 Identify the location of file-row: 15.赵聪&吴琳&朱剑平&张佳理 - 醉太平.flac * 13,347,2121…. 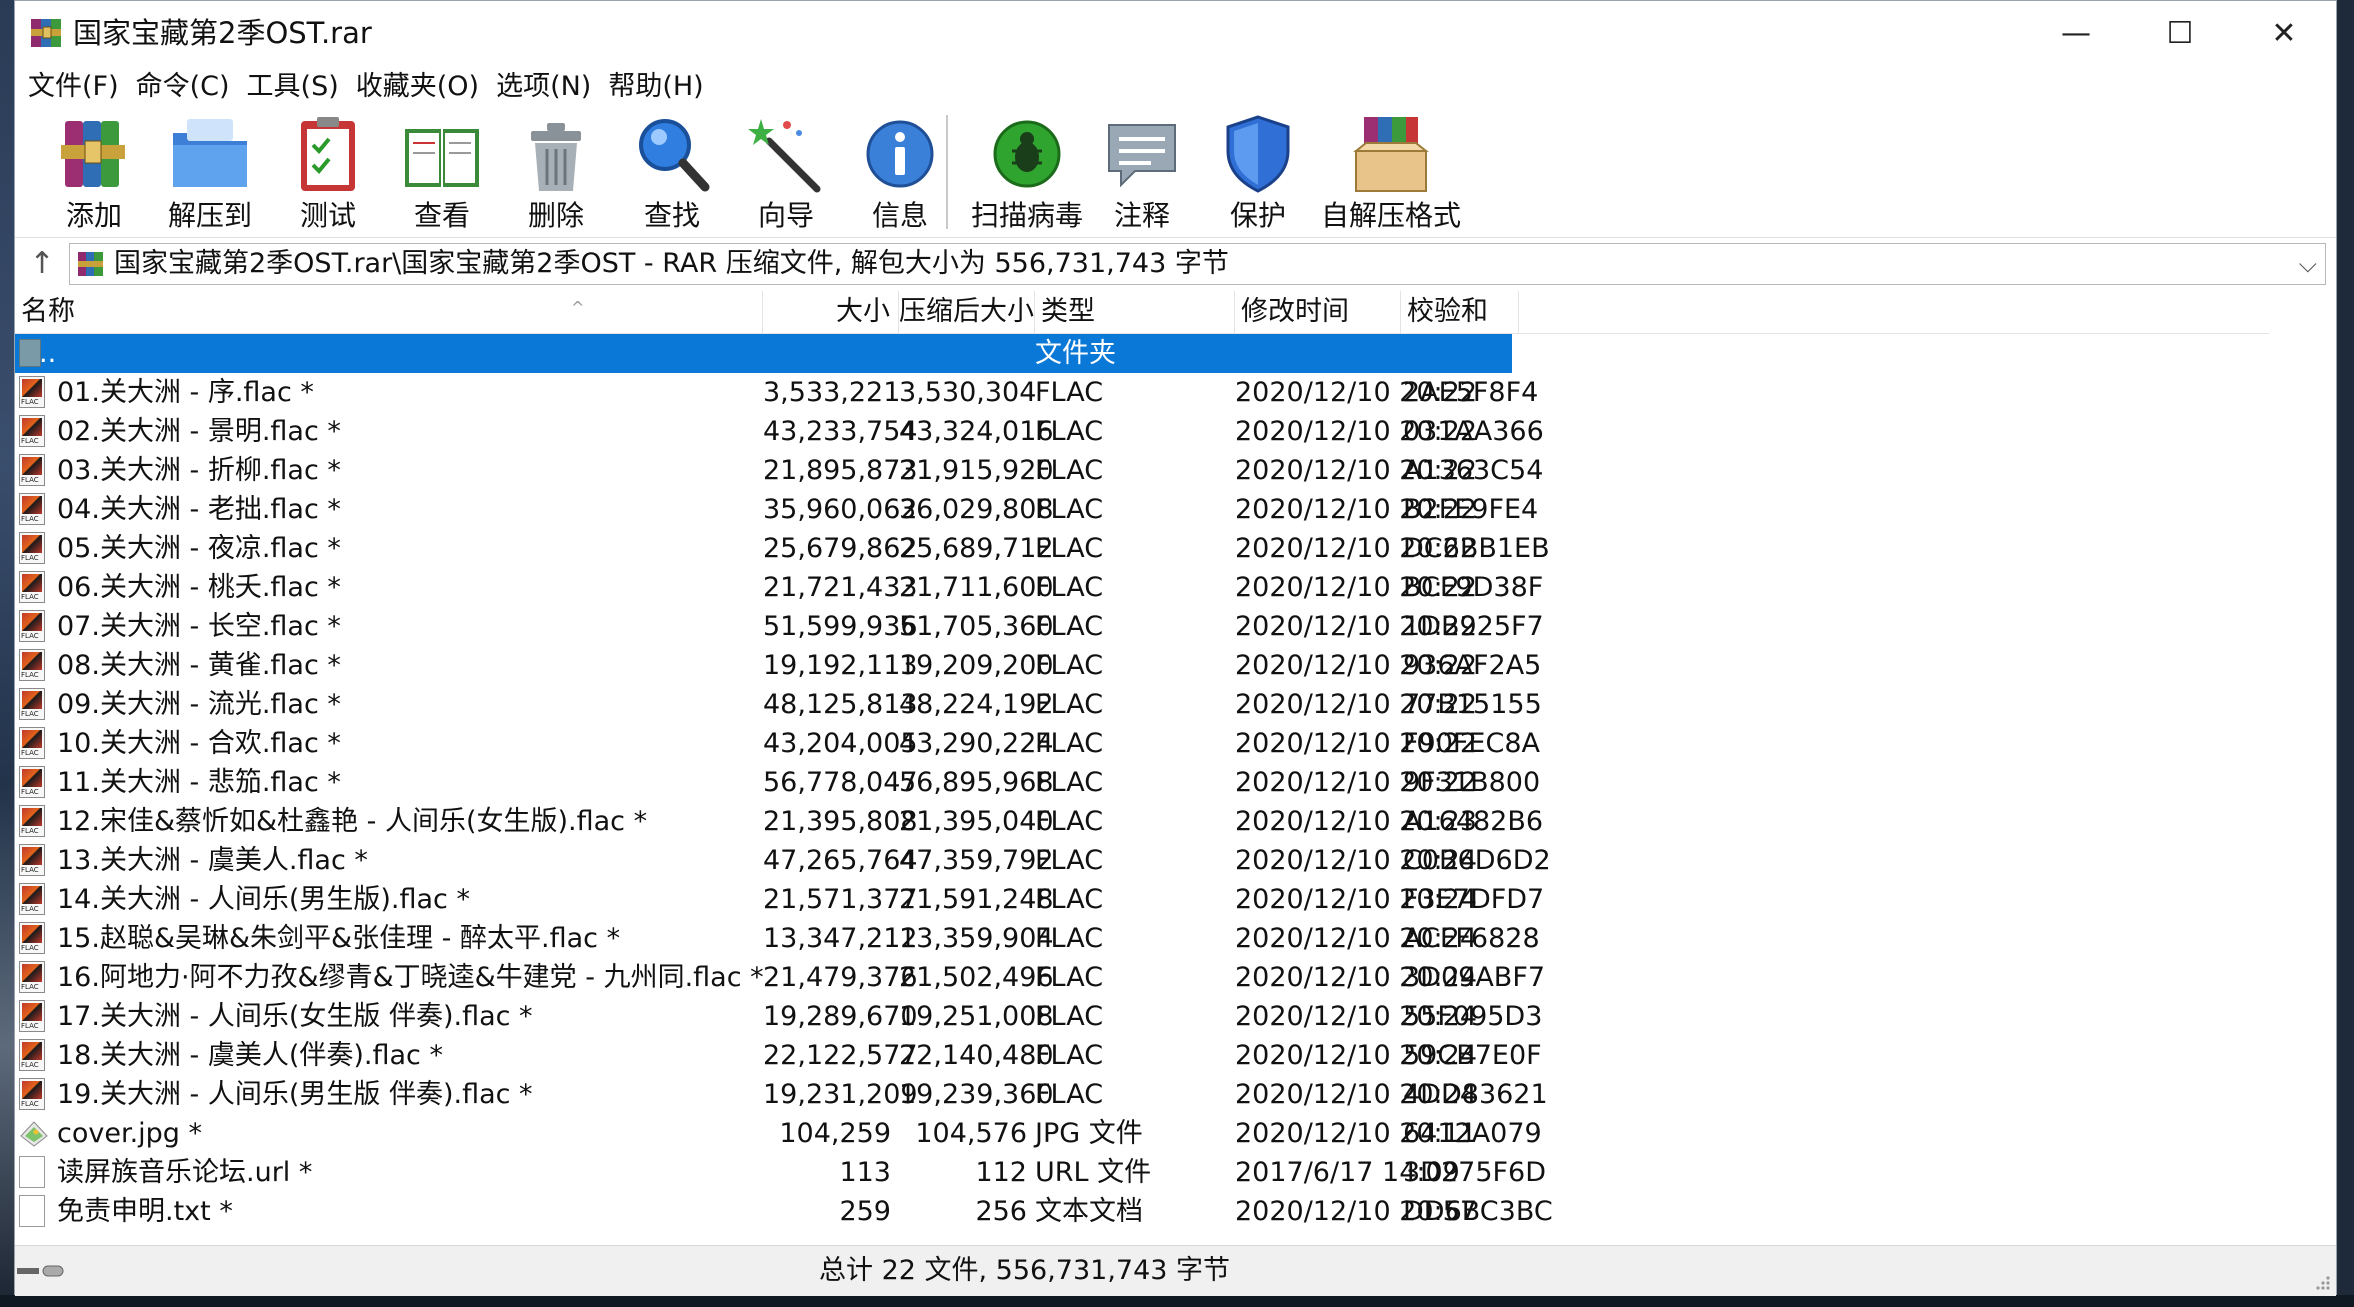
(777, 938).